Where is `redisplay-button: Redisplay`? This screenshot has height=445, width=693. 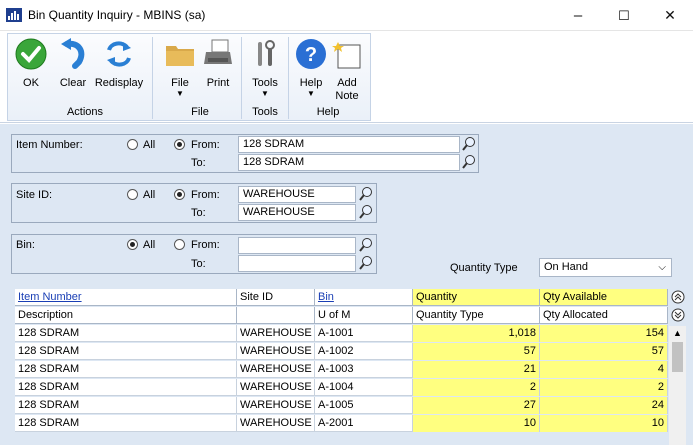 redisplay-button: Redisplay is located at coordinates (119, 64).